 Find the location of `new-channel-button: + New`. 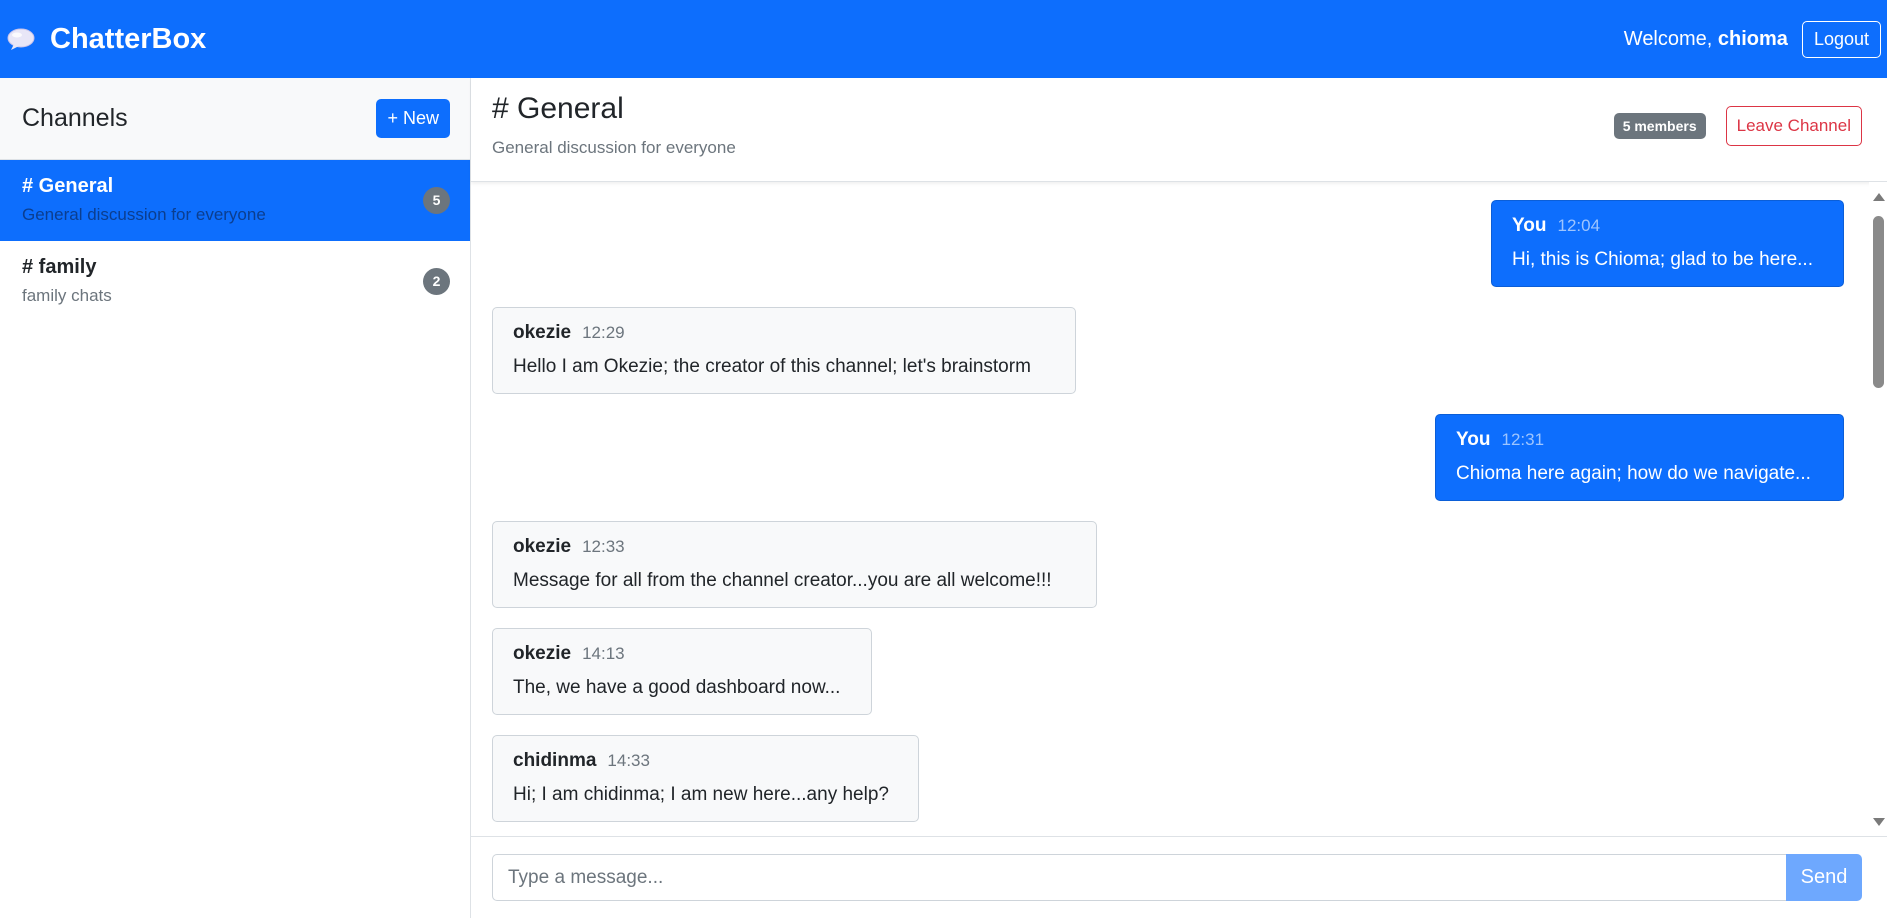

new-channel-button: + New is located at coordinates (413, 118).